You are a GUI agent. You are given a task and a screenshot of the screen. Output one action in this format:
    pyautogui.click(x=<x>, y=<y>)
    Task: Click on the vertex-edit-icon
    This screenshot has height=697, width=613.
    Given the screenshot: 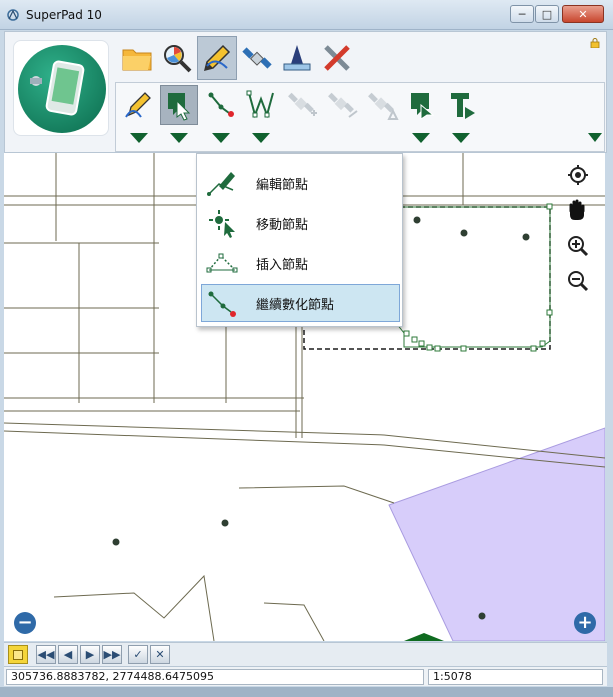 What is the action you would take?
    pyautogui.click(x=260, y=104)
    